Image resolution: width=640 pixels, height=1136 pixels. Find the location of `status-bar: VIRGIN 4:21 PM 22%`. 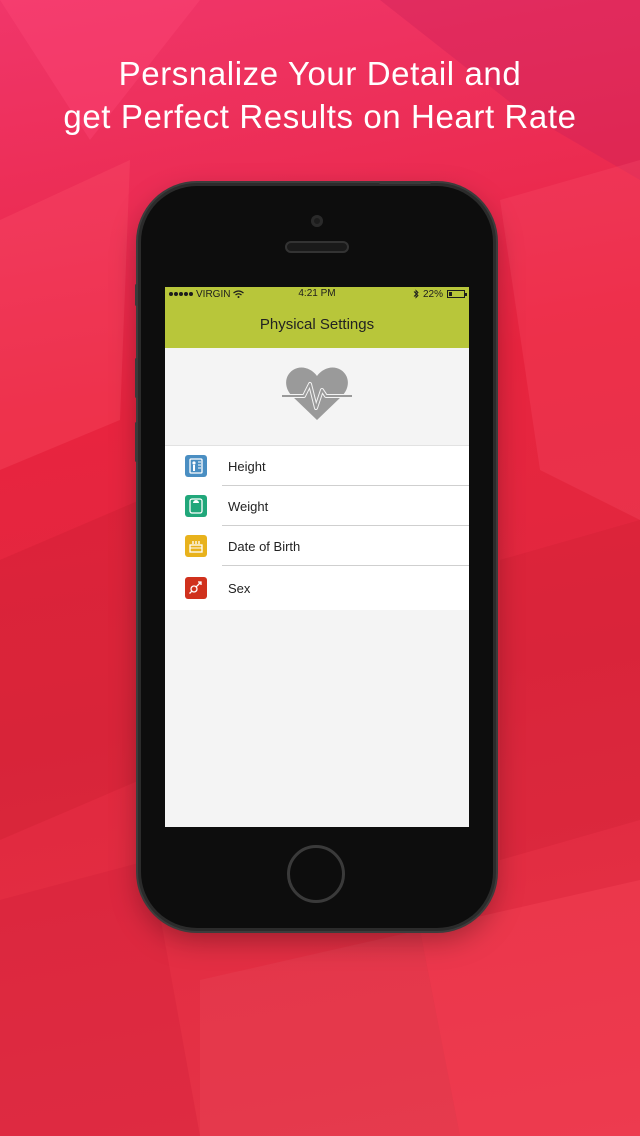

status-bar: VIRGIN 4:21 PM 22% is located at coordinates (317, 294).